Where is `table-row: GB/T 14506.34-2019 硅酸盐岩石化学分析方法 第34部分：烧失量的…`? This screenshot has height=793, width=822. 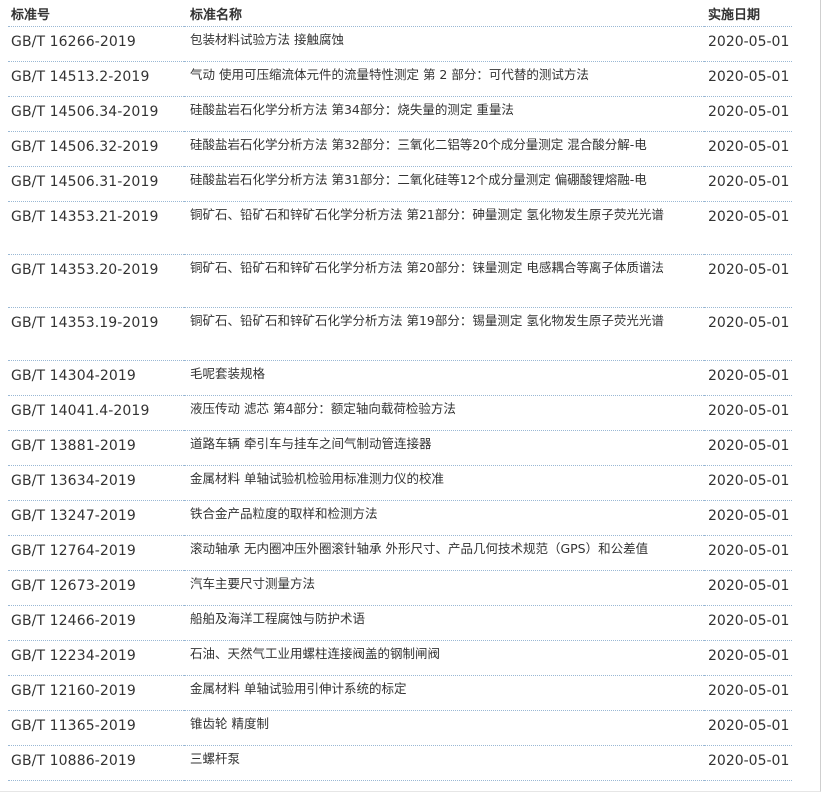
table-row: GB/T 14506.34-2019 硅酸盐岩石化学分析方法 第34部分：烧失量的… is located at coordinates (400, 114).